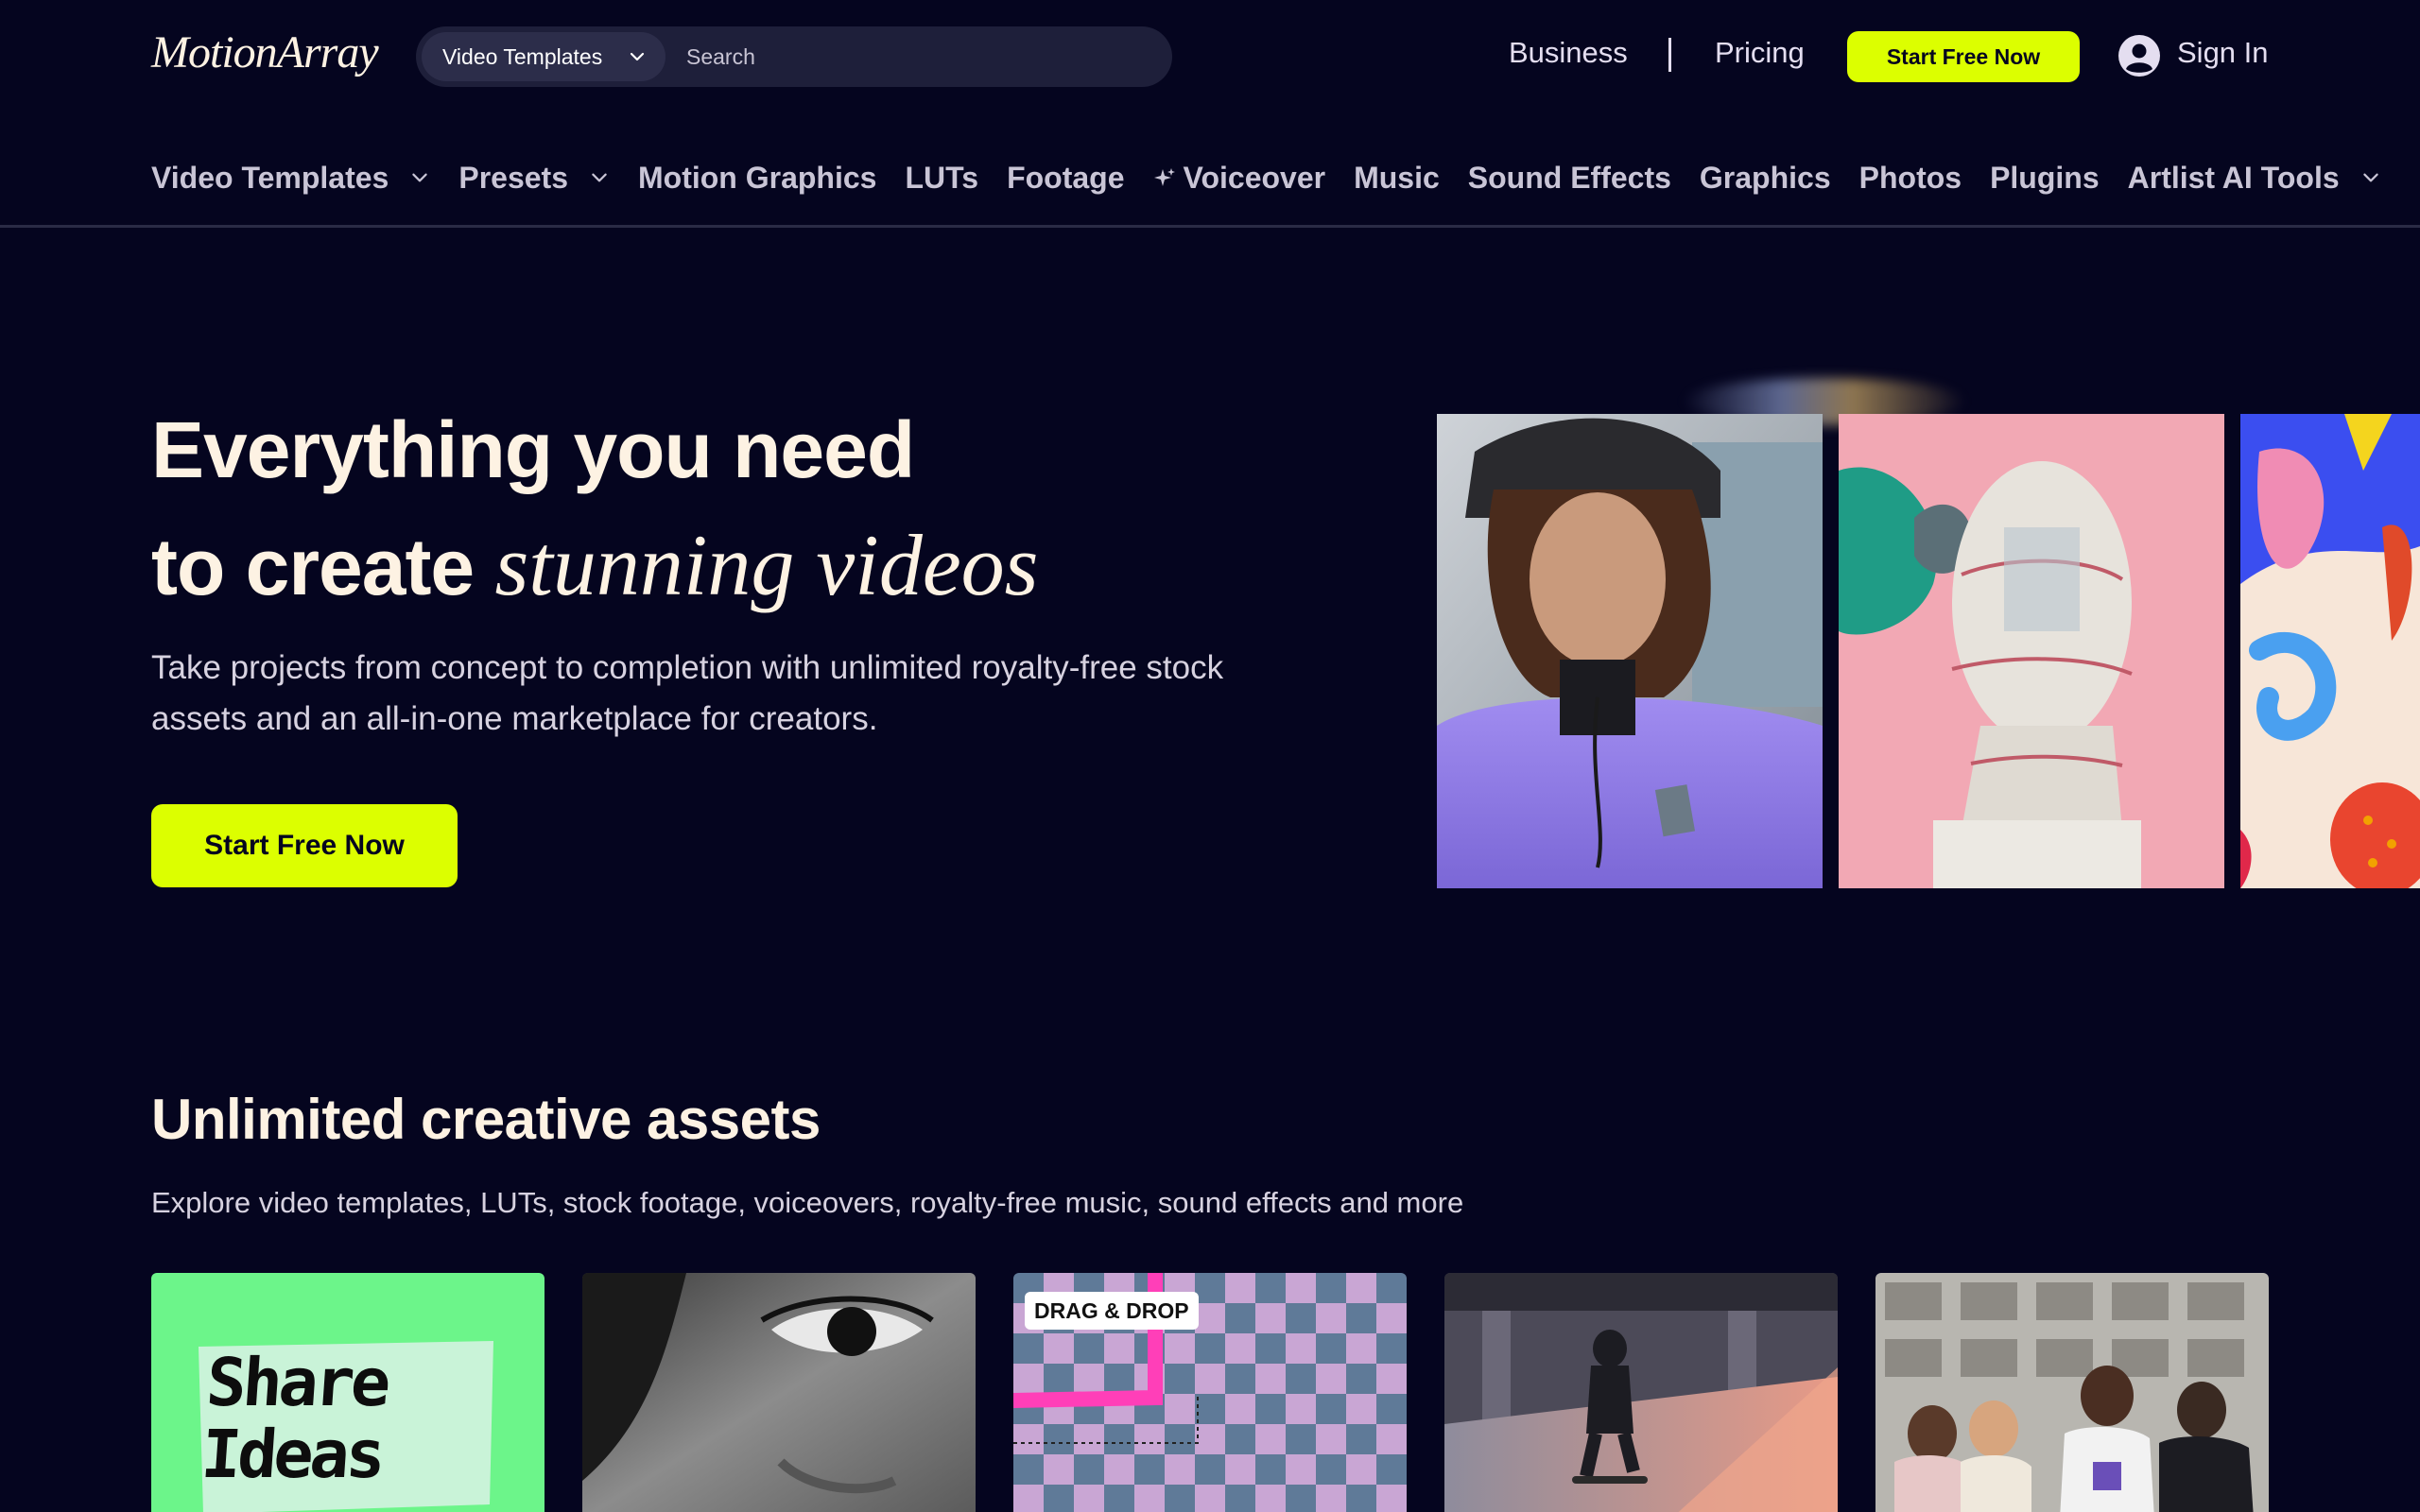 Image resolution: width=2420 pixels, height=1512 pixels. I want to click on nav-item-sound-effects: Sound Effects, so click(1569, 178).